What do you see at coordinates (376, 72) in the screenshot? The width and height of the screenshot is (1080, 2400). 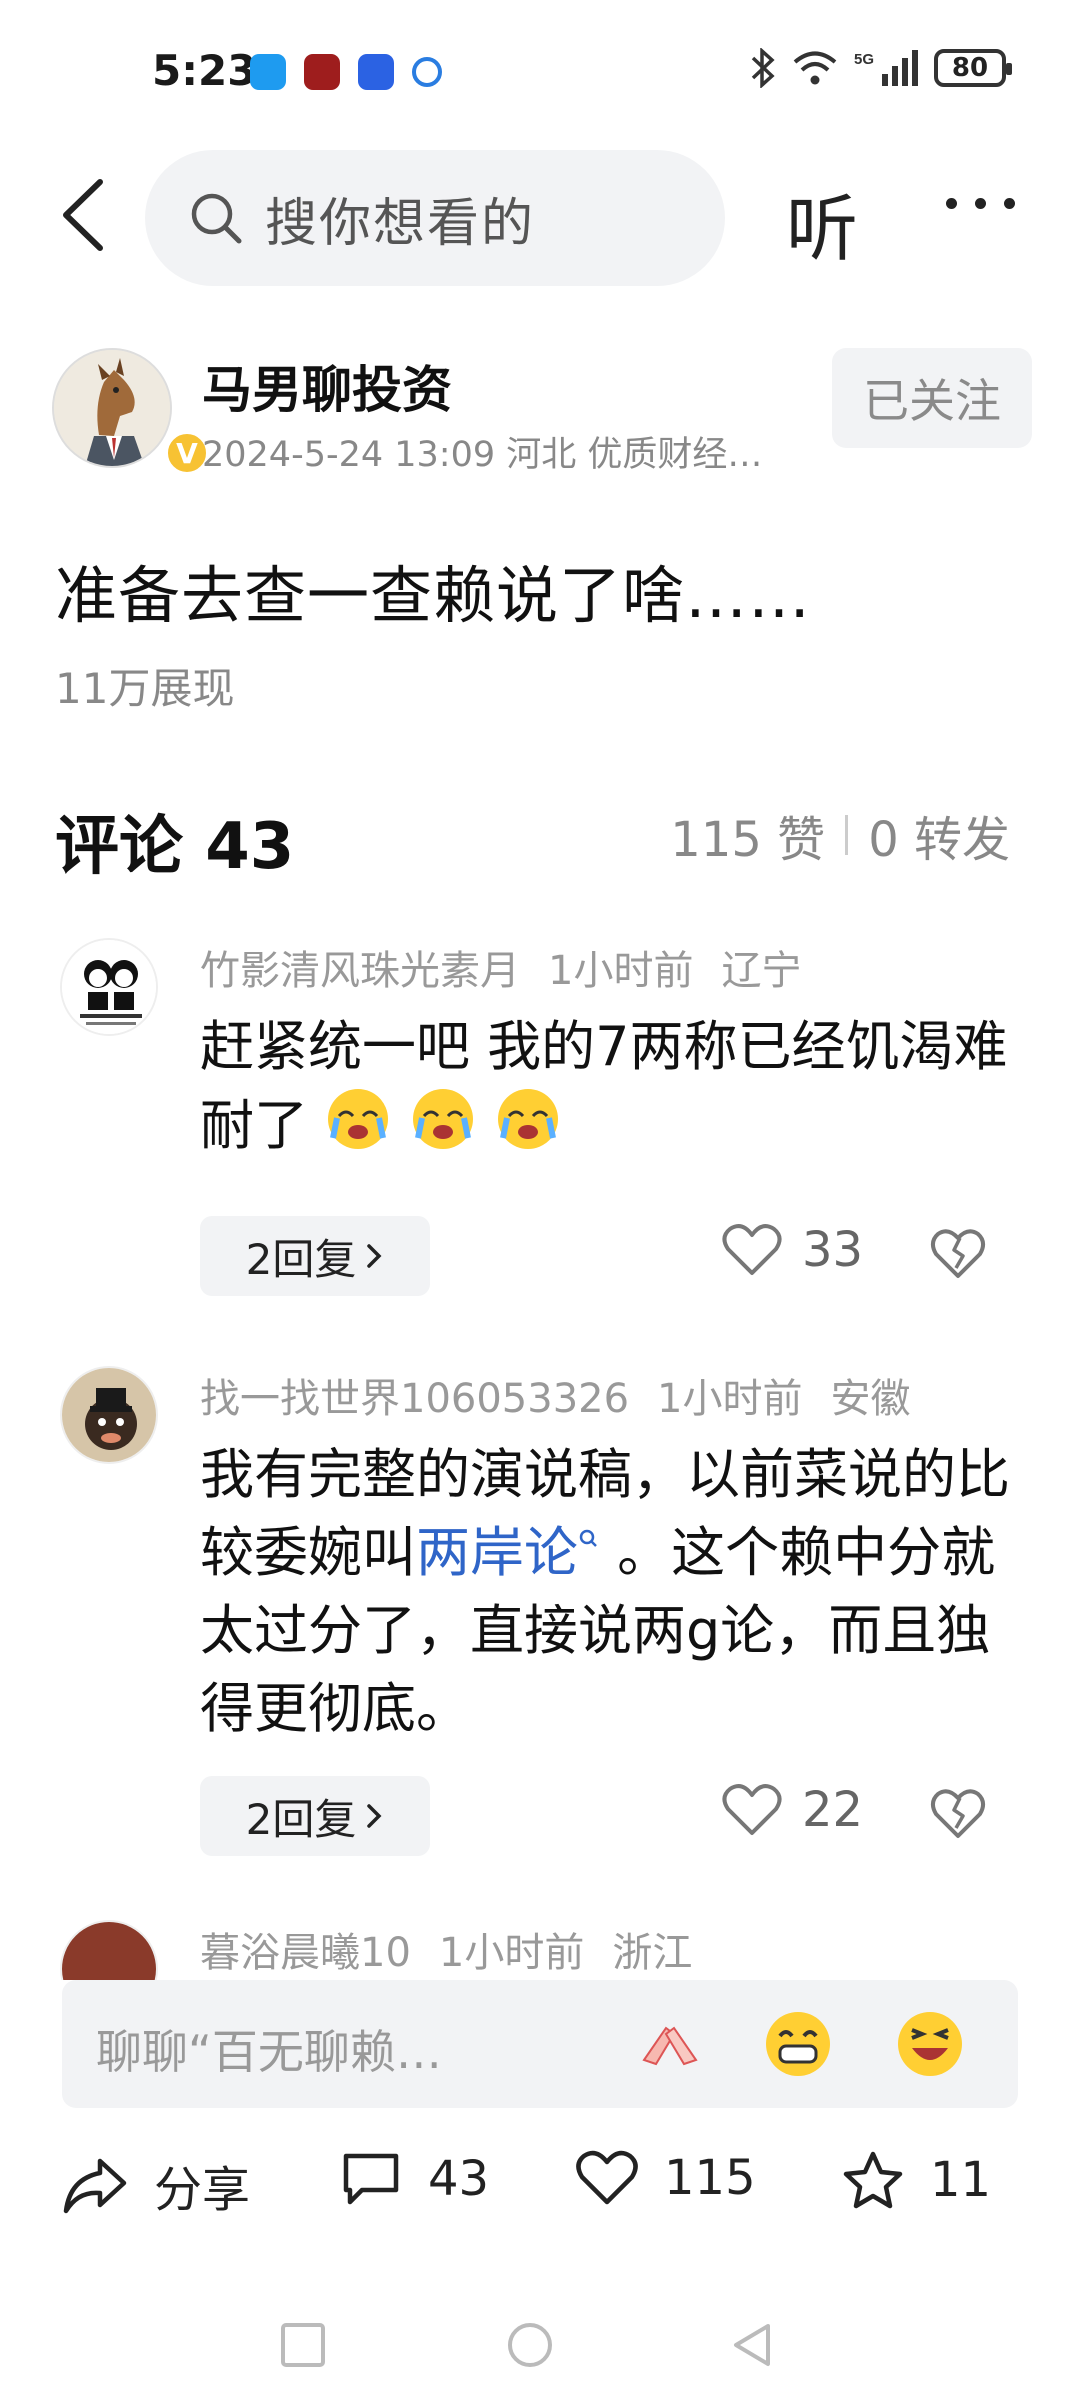 I see `app-notification-icon` at bounding box center [376, 72].